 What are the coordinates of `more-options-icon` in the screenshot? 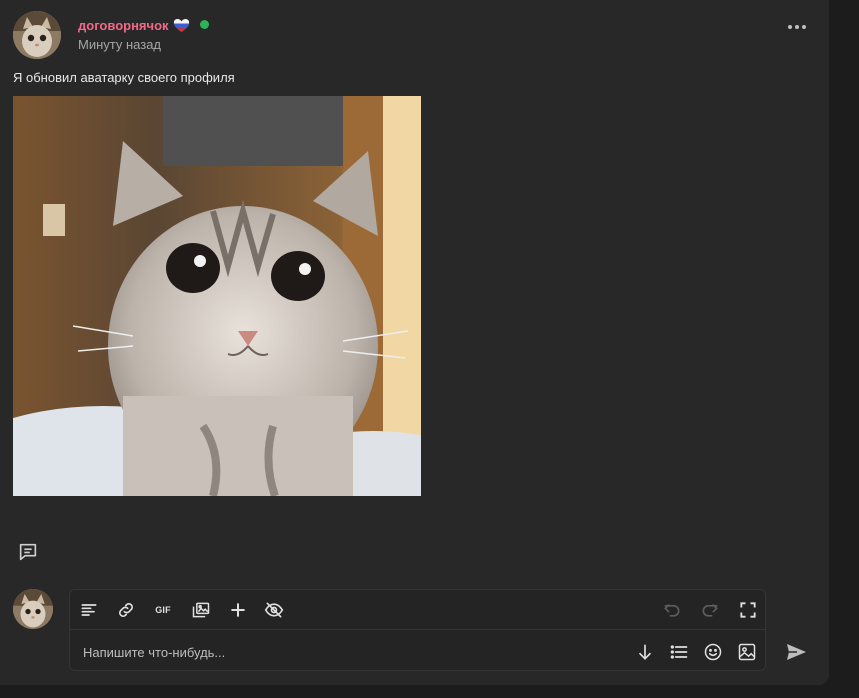 It's located at (799, 27).